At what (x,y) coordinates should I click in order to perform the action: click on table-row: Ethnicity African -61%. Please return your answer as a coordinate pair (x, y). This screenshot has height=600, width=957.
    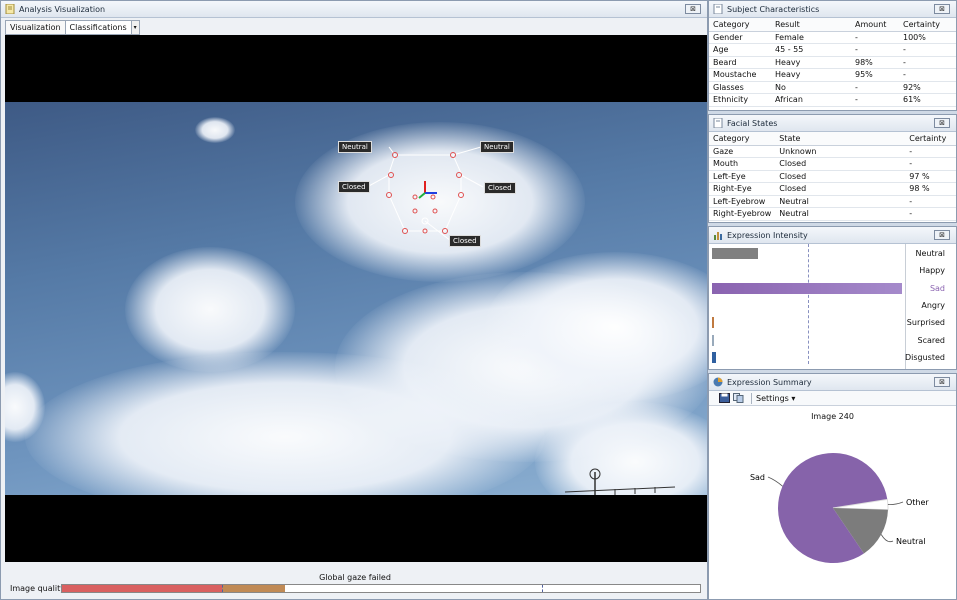
    Looking at the image, I should click on (832, 100).